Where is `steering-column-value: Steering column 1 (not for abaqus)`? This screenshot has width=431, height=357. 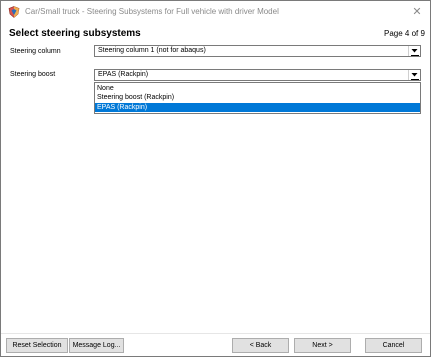 steering-column-value: Steering column 1 (not for abaqus) is located at coordinates (152, 50).